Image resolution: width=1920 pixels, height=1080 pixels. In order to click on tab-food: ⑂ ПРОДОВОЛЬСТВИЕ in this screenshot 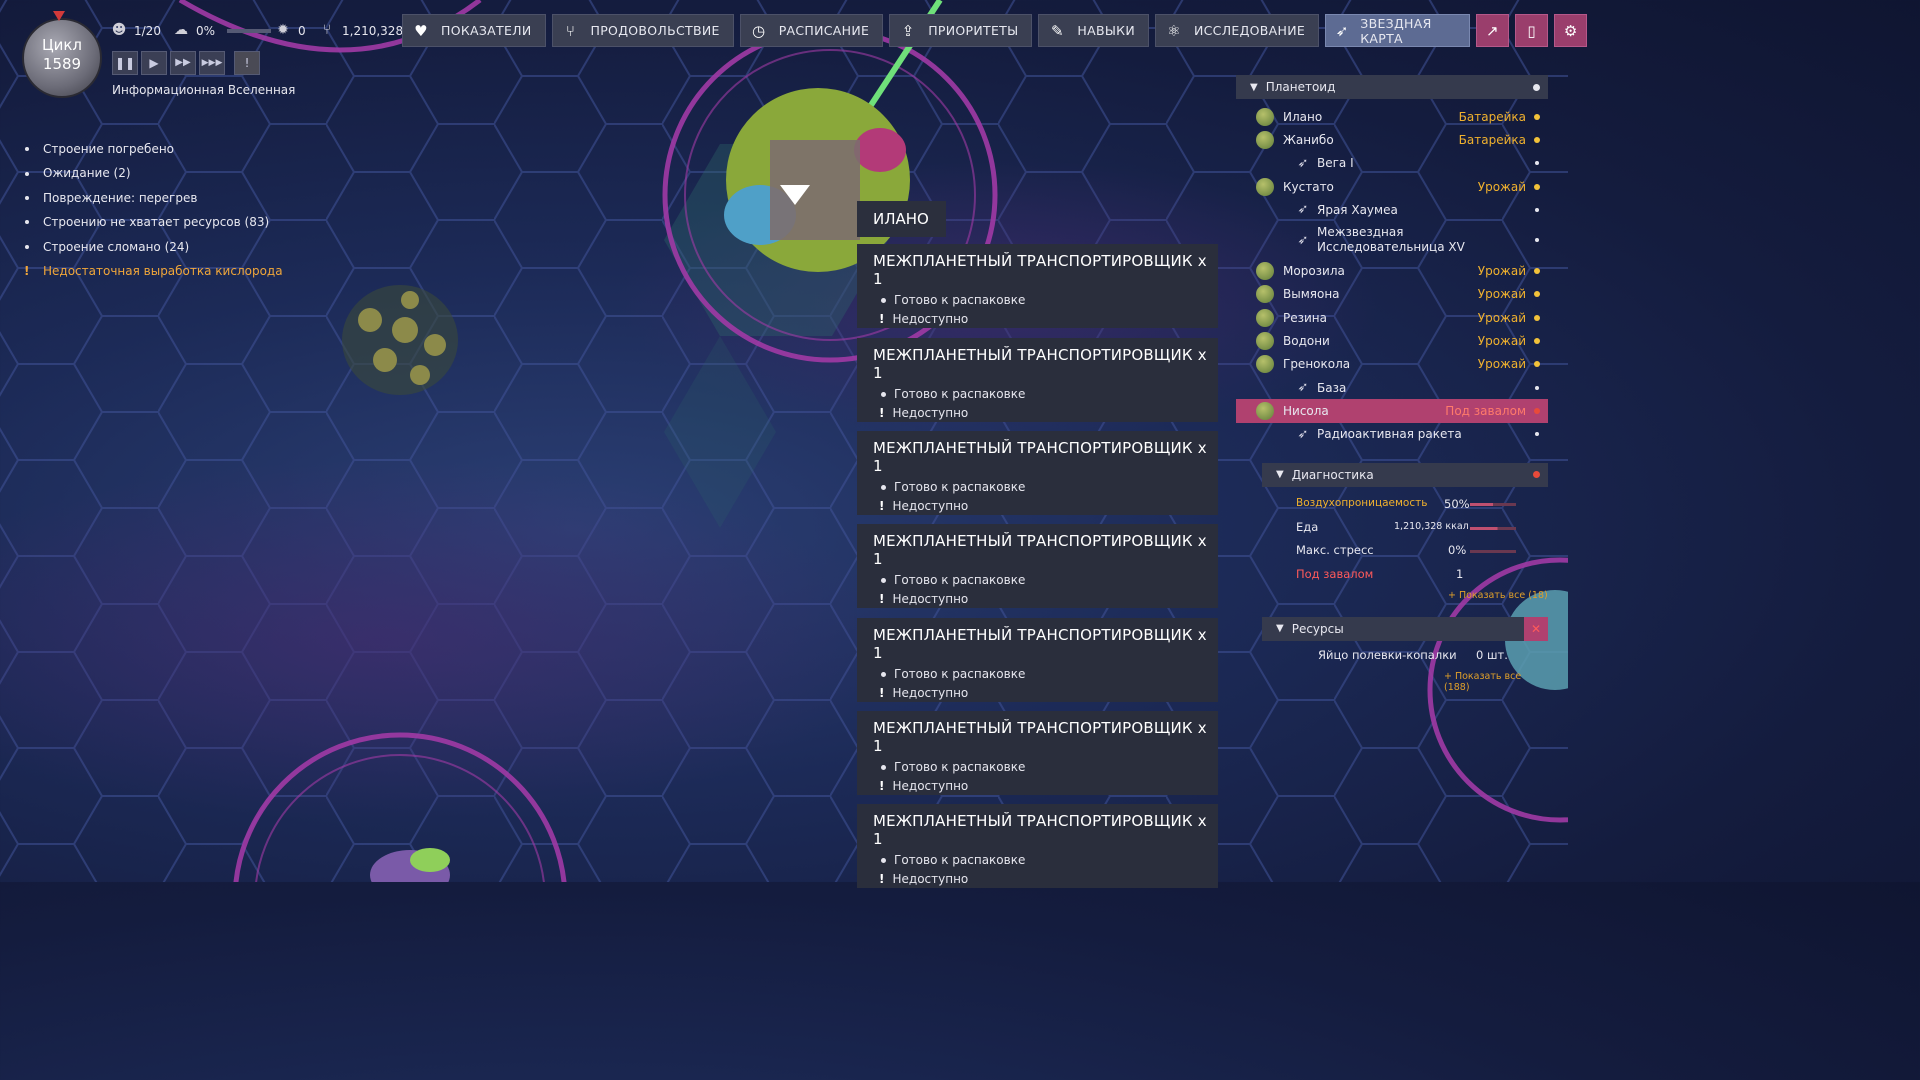, I will do `click(642, 30)`.